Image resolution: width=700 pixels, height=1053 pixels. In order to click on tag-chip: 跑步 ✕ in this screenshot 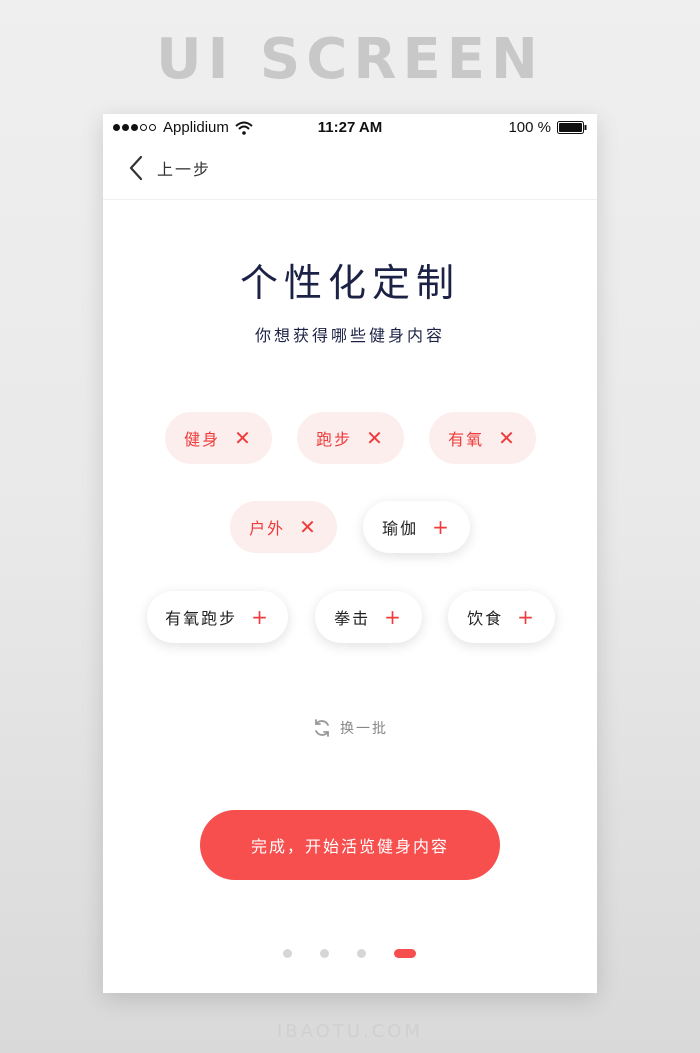, I will do `click(350, 438)`.